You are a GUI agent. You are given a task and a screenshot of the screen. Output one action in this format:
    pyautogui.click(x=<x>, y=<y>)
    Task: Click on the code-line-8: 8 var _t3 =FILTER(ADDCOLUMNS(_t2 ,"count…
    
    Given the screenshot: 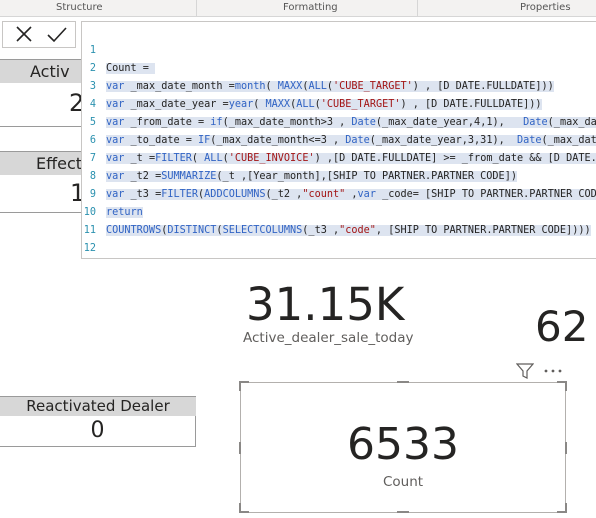 What is the action you would take?
    pyautogui.click(x=339, y=175)
    